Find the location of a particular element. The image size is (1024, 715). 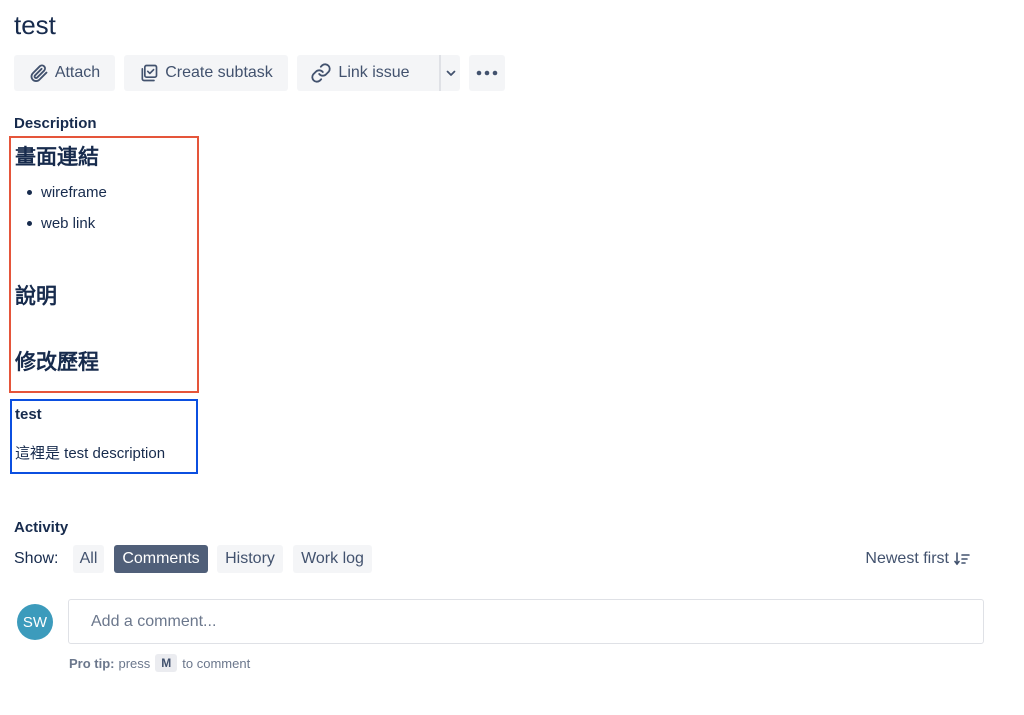

sort-order-label: Newest first is located at coordinates (907, 558).